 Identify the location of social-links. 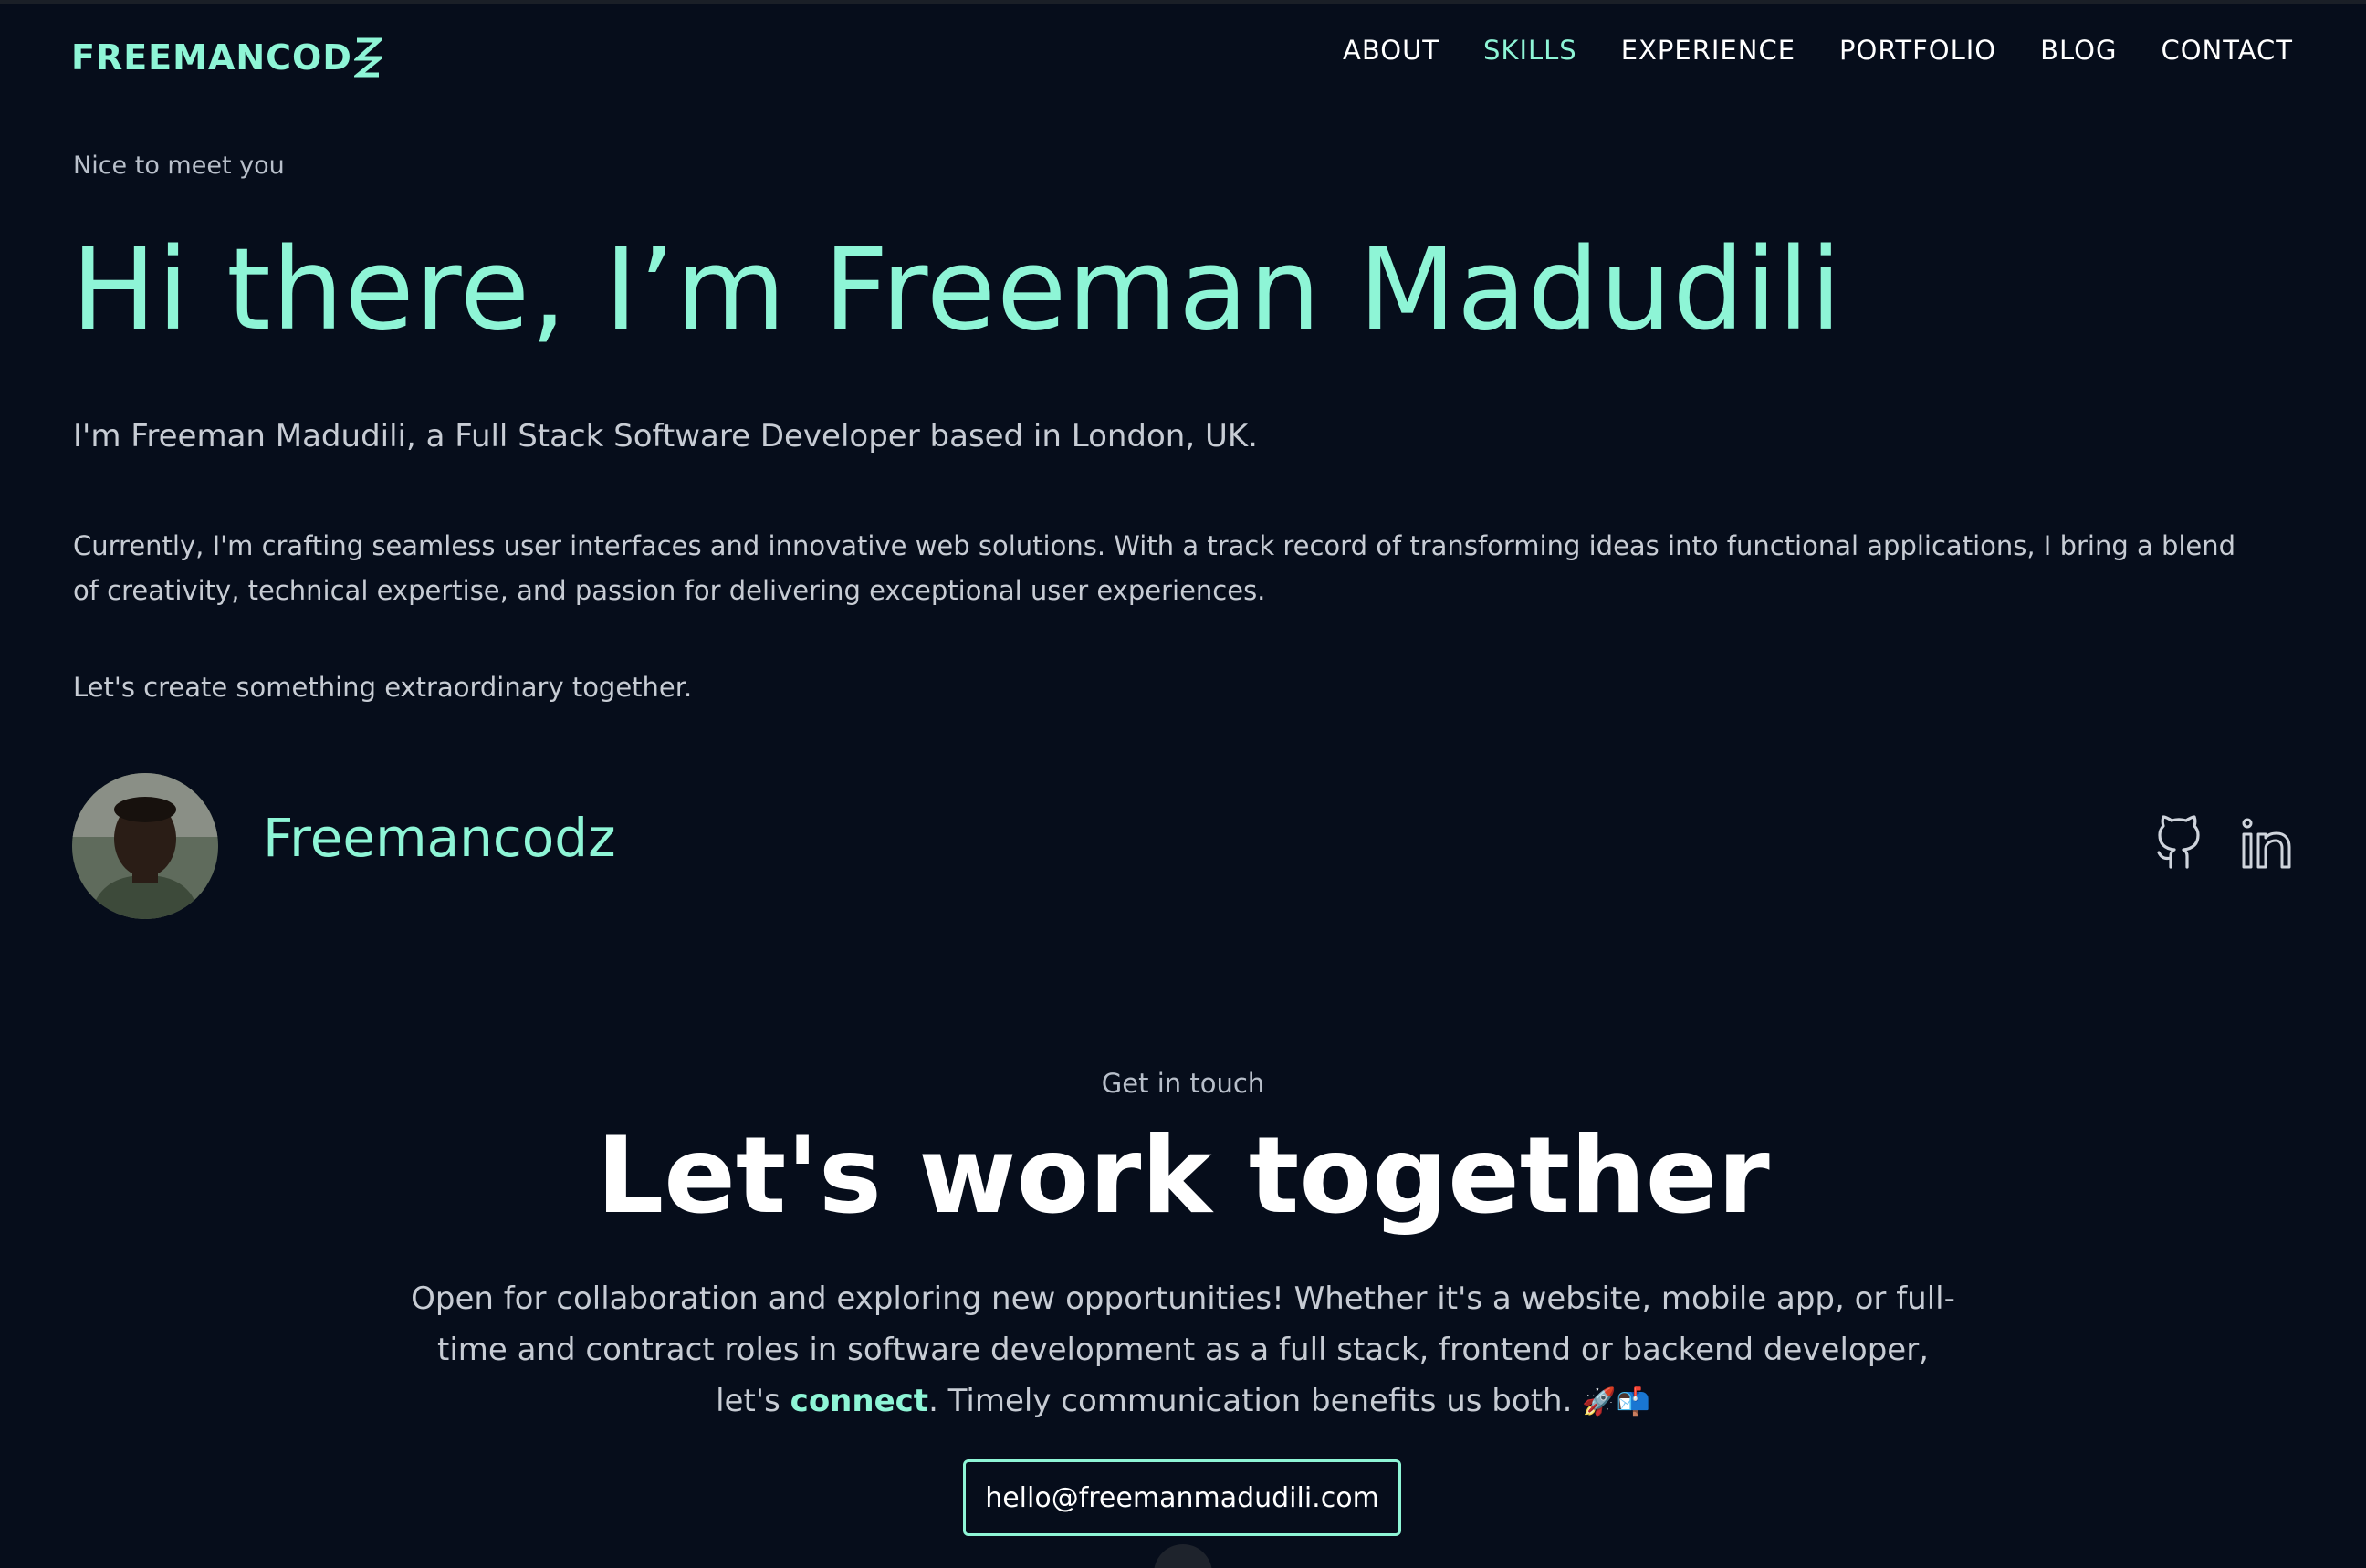
(2222, 844).